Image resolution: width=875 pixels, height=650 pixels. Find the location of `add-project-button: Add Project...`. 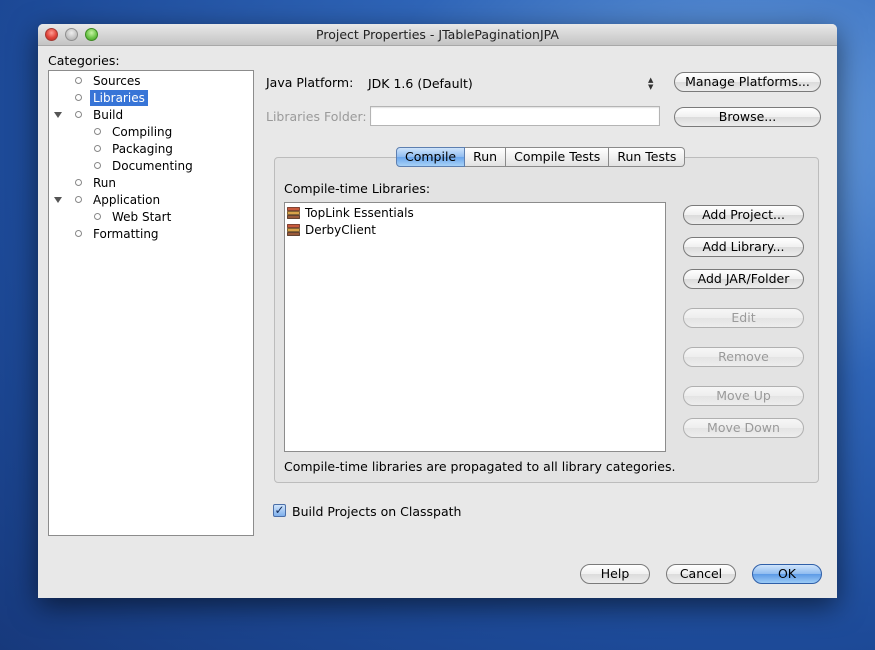

add-project-button: Add Project... is located at coordinates (743, 215).